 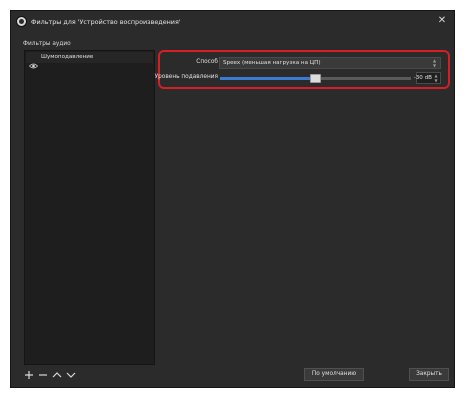 What do you see at coordinates (422, 78) in the screenshot?
I see `suppression-level-value: -30 dB` at bounding box center [422, 78].